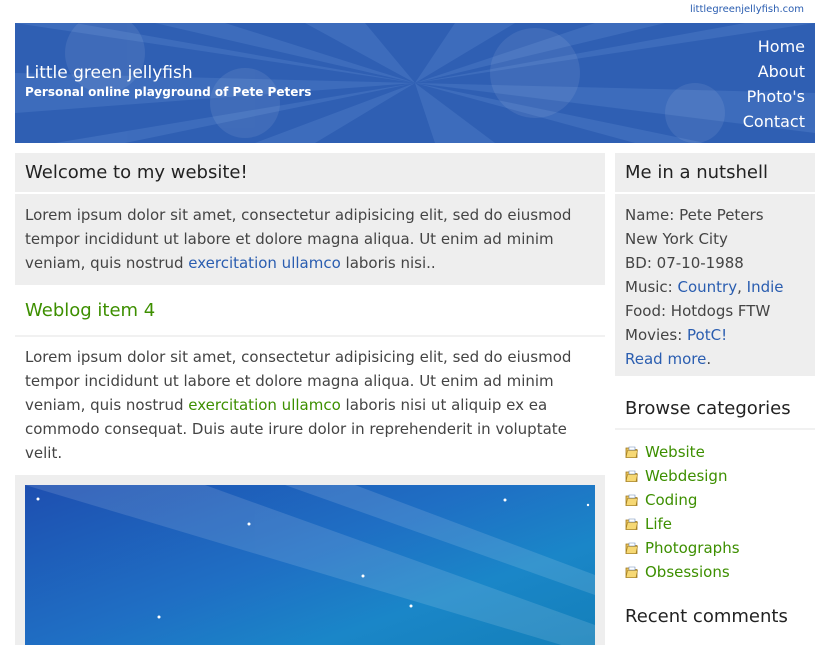 The height and width of the screenshot is (650, 830). Describe the element at coordinates (765, 287) in the screenshot. I see `music-indie-link: Indie` at that location.